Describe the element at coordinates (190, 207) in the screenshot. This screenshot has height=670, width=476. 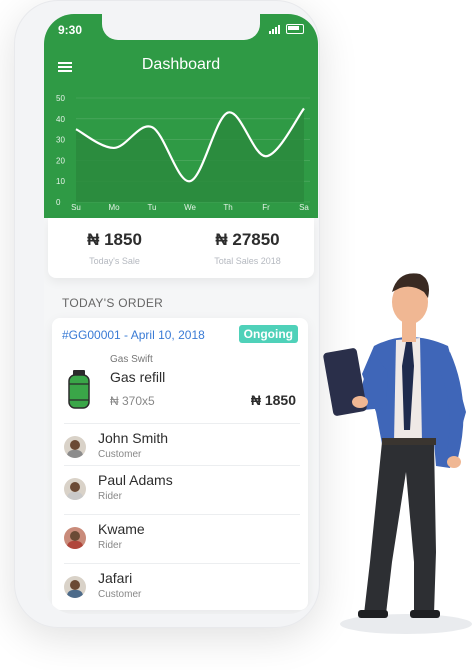
I see `x-tick-label: We` at that location.